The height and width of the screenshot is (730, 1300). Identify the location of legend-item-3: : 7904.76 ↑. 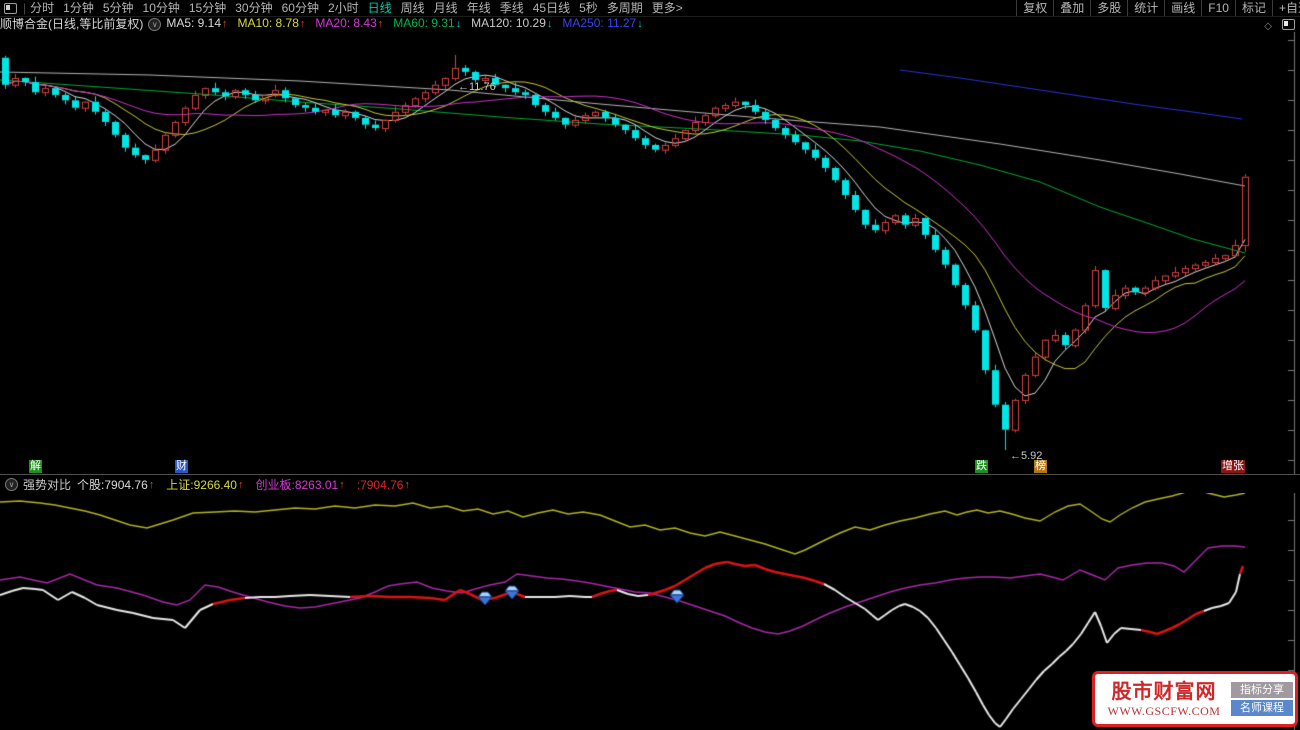
(383, 485).